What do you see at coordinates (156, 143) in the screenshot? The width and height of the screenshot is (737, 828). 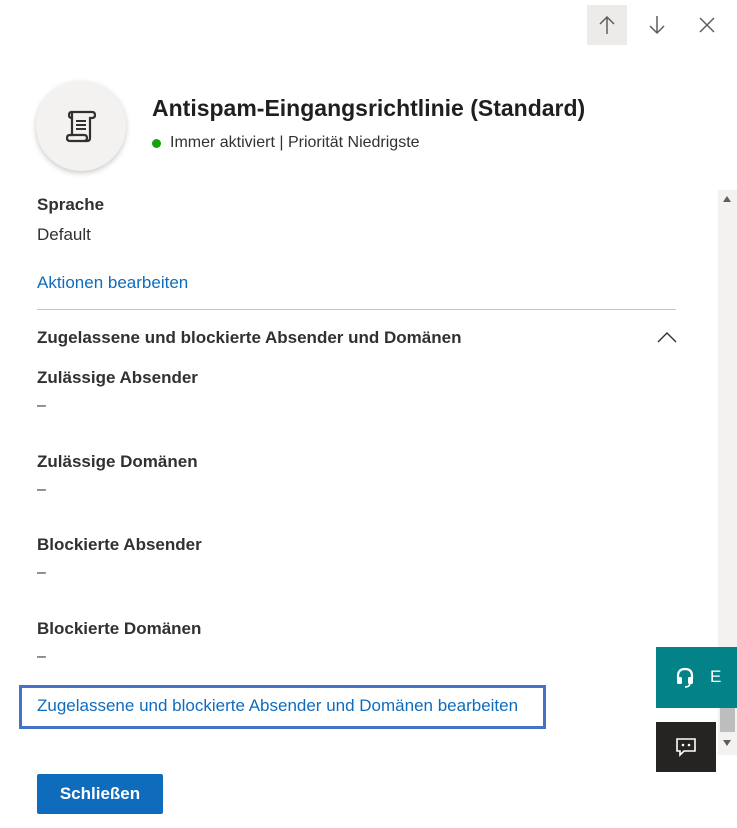 I see `status-dot-icon` at bounding box center [156, 143].